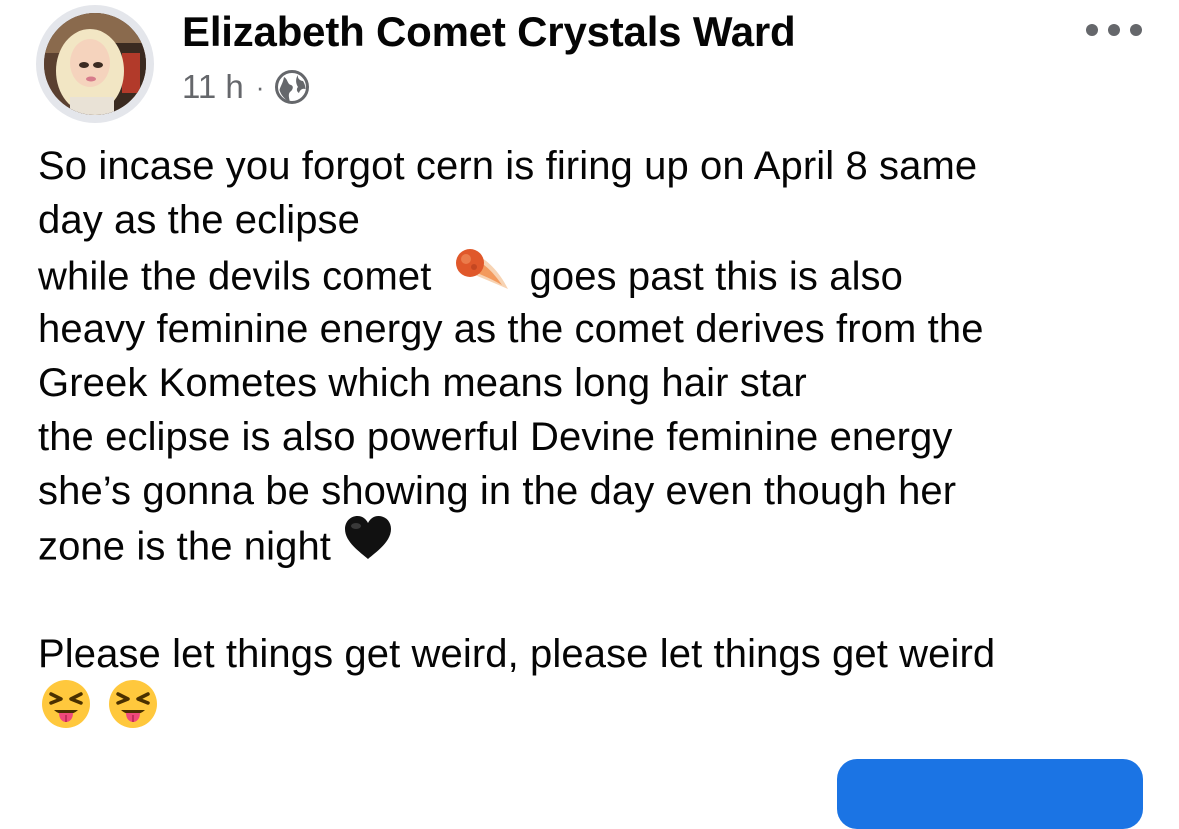 This screenshot has height=829, width=1179. Describe the element at coordinates (598, 707) in the screenshot. I see `emoji-line` at that location.